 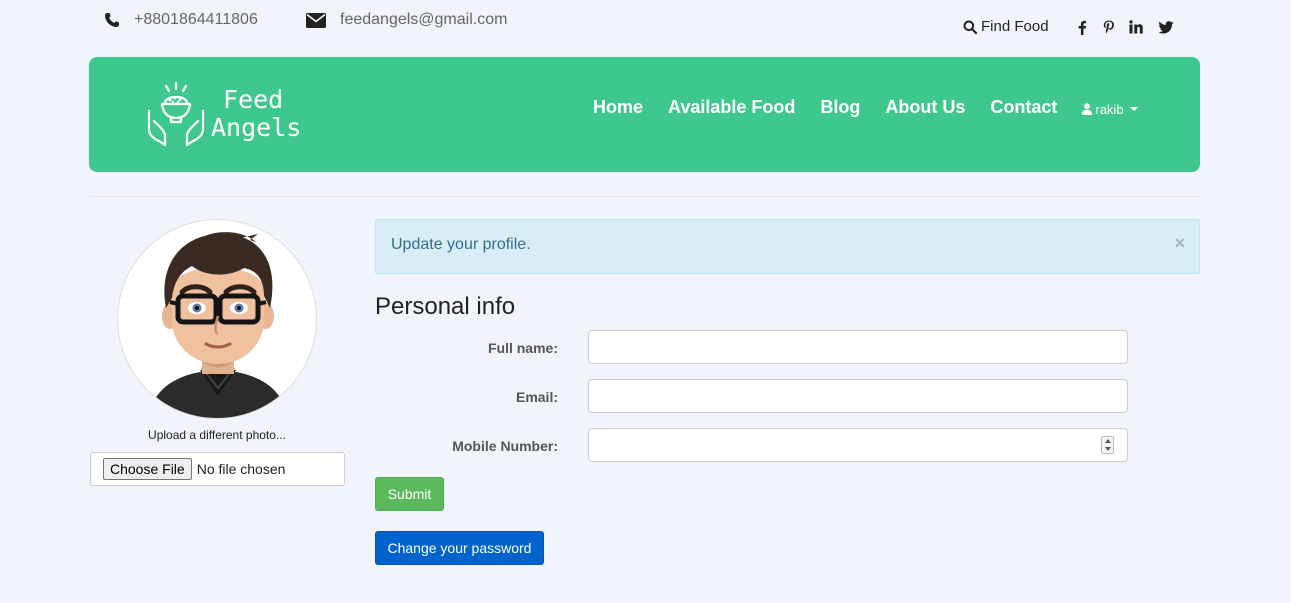 I want to click on file-status-text: No file chosen, so click(x=241, y=469).